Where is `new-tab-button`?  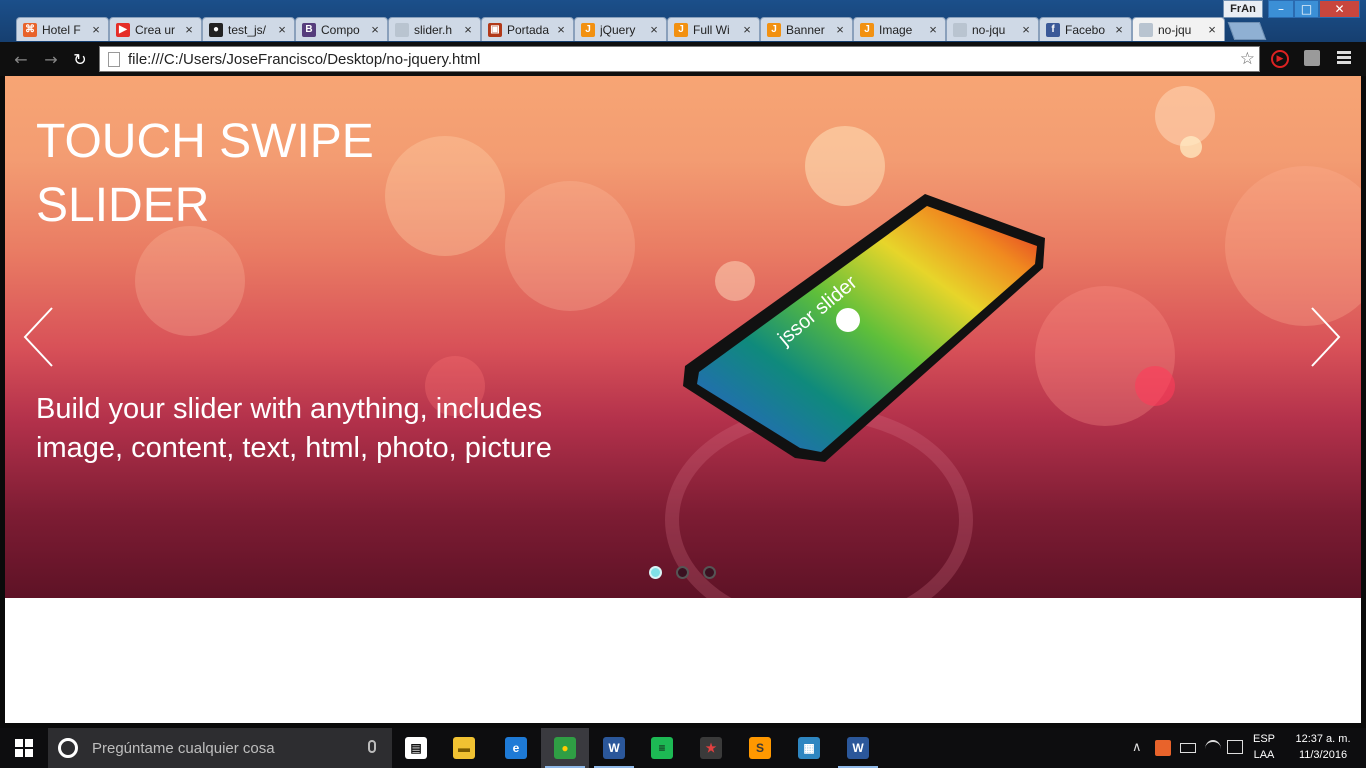
new-tab-button is located at coordinates (1247, 31).